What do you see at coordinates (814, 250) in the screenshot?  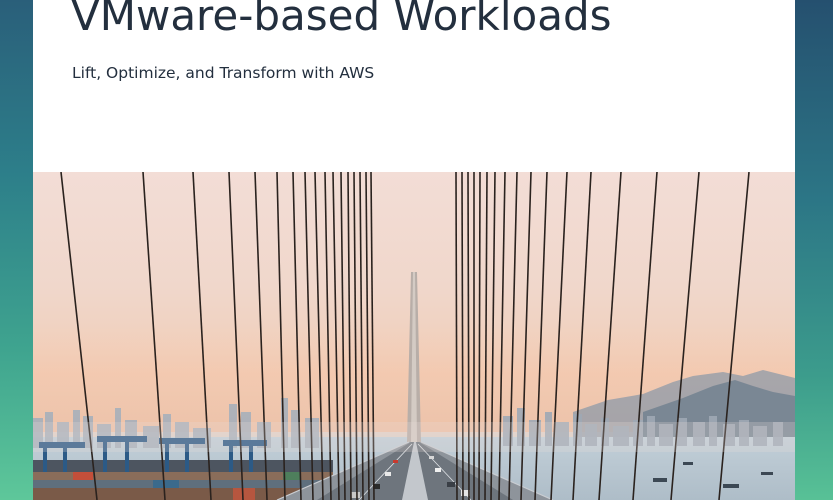 I see `right-frame-border` at bounding box center [814, 250].